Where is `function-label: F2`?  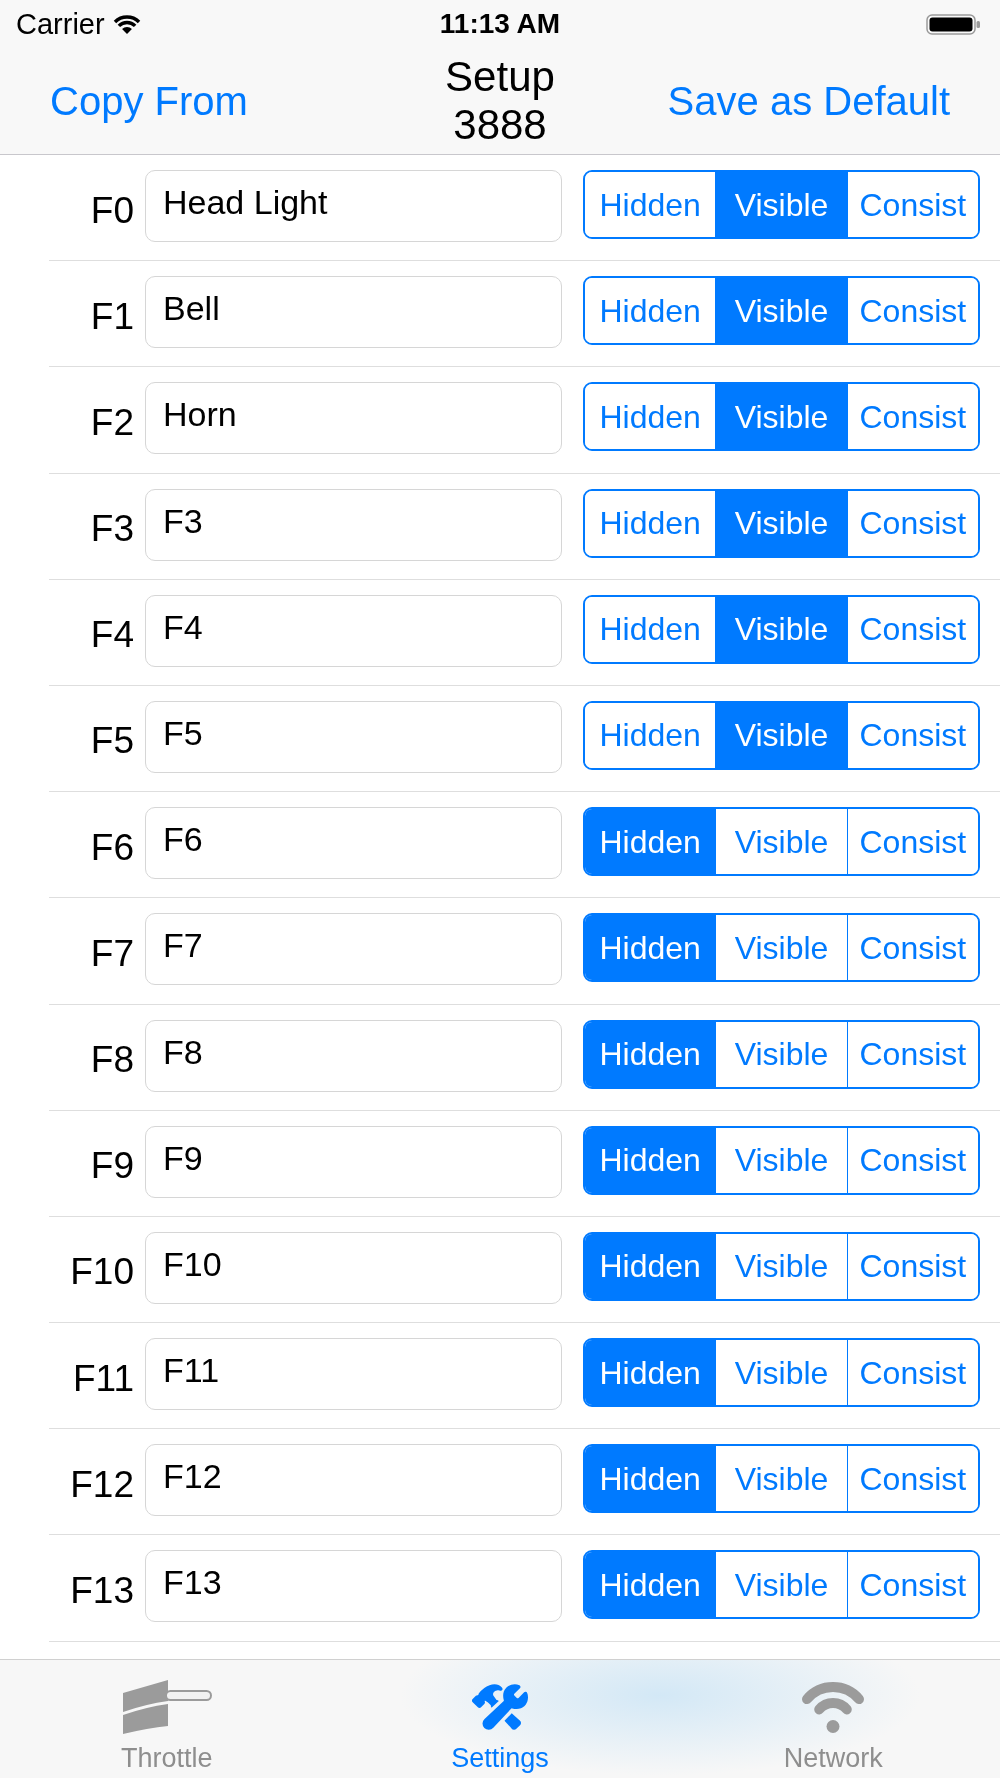
function-label: F2 is located at coordinates (112, 422).